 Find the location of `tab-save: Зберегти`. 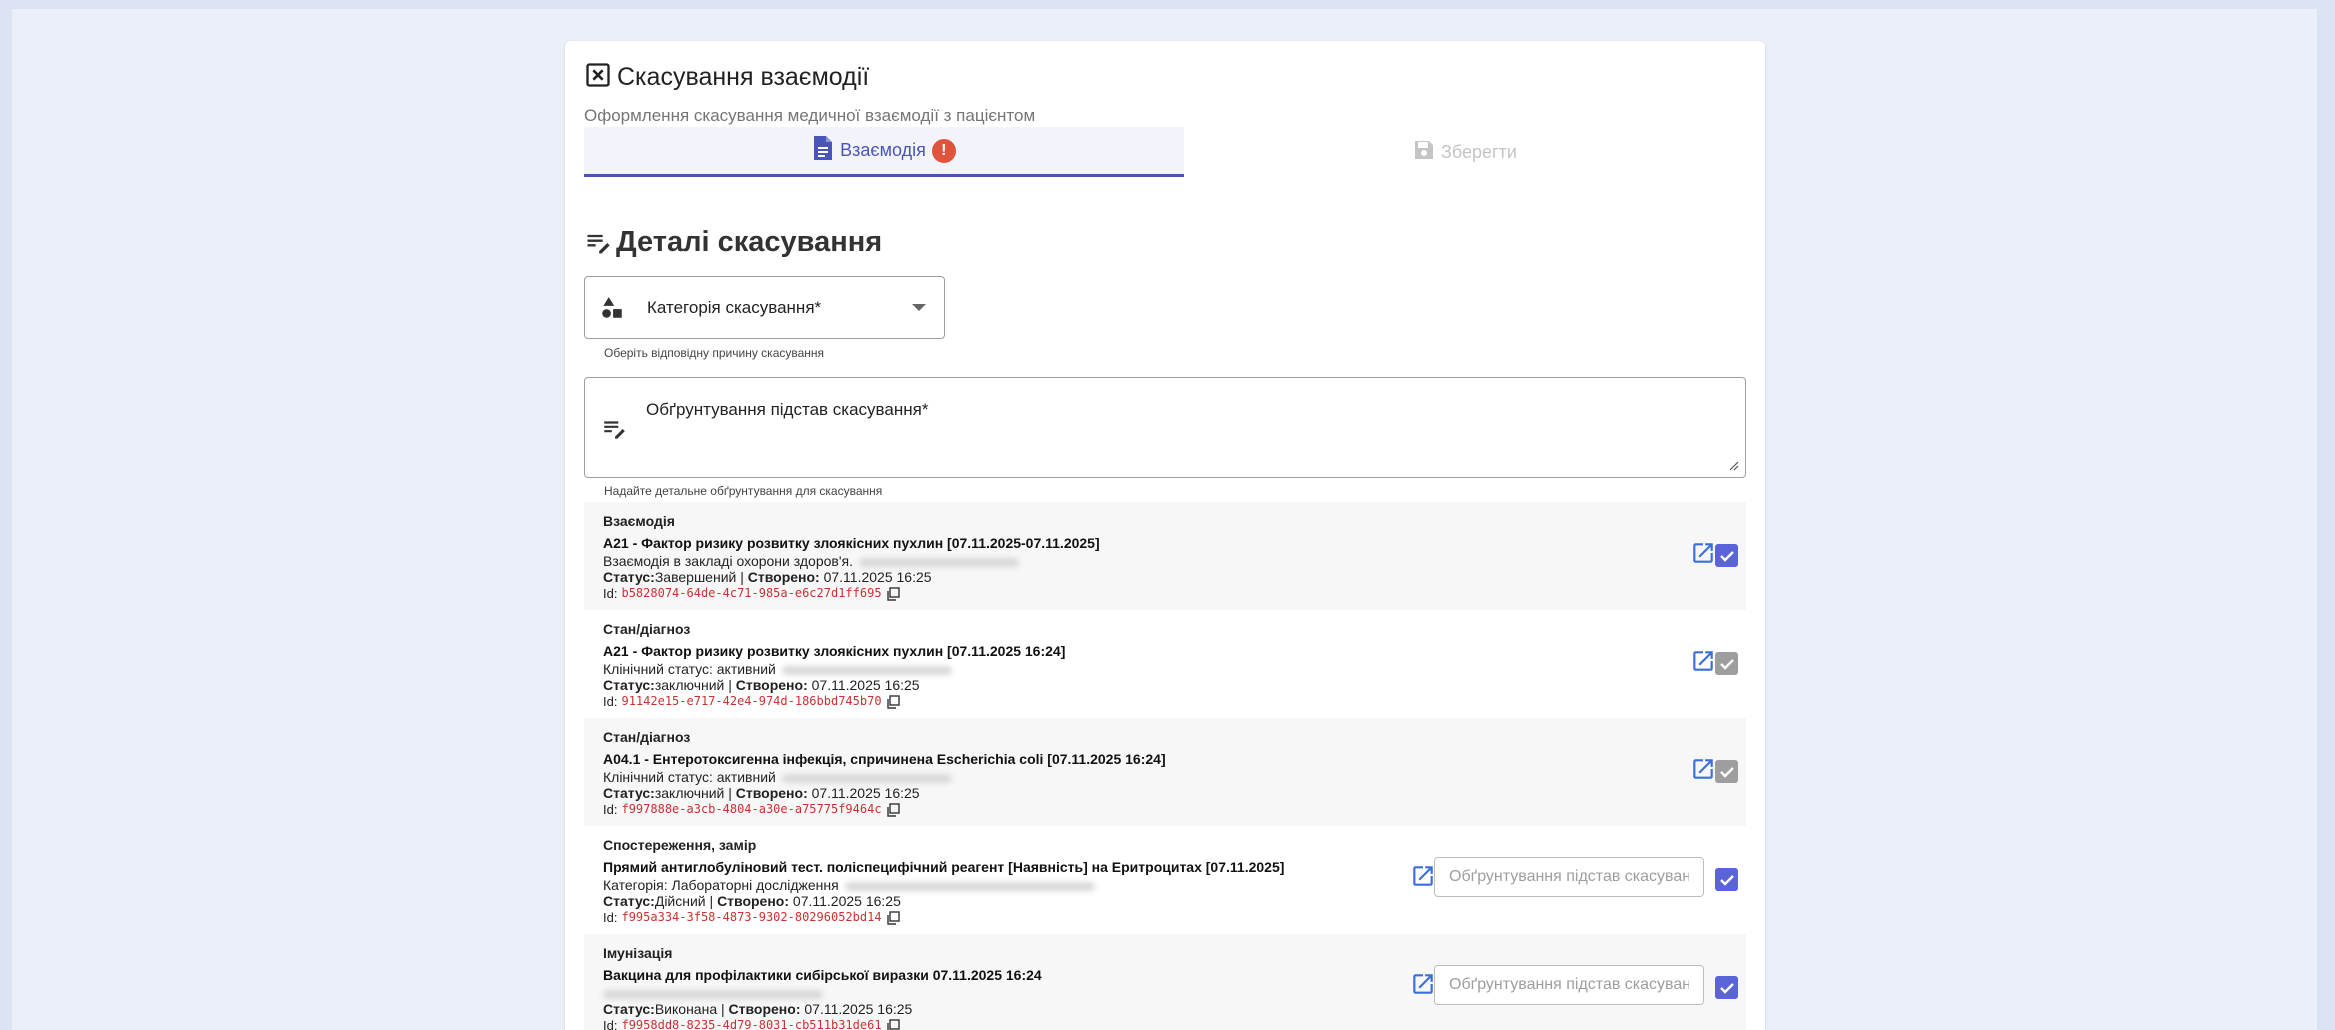

tab-save: Зберегти is located at coordinates (1465, 152).